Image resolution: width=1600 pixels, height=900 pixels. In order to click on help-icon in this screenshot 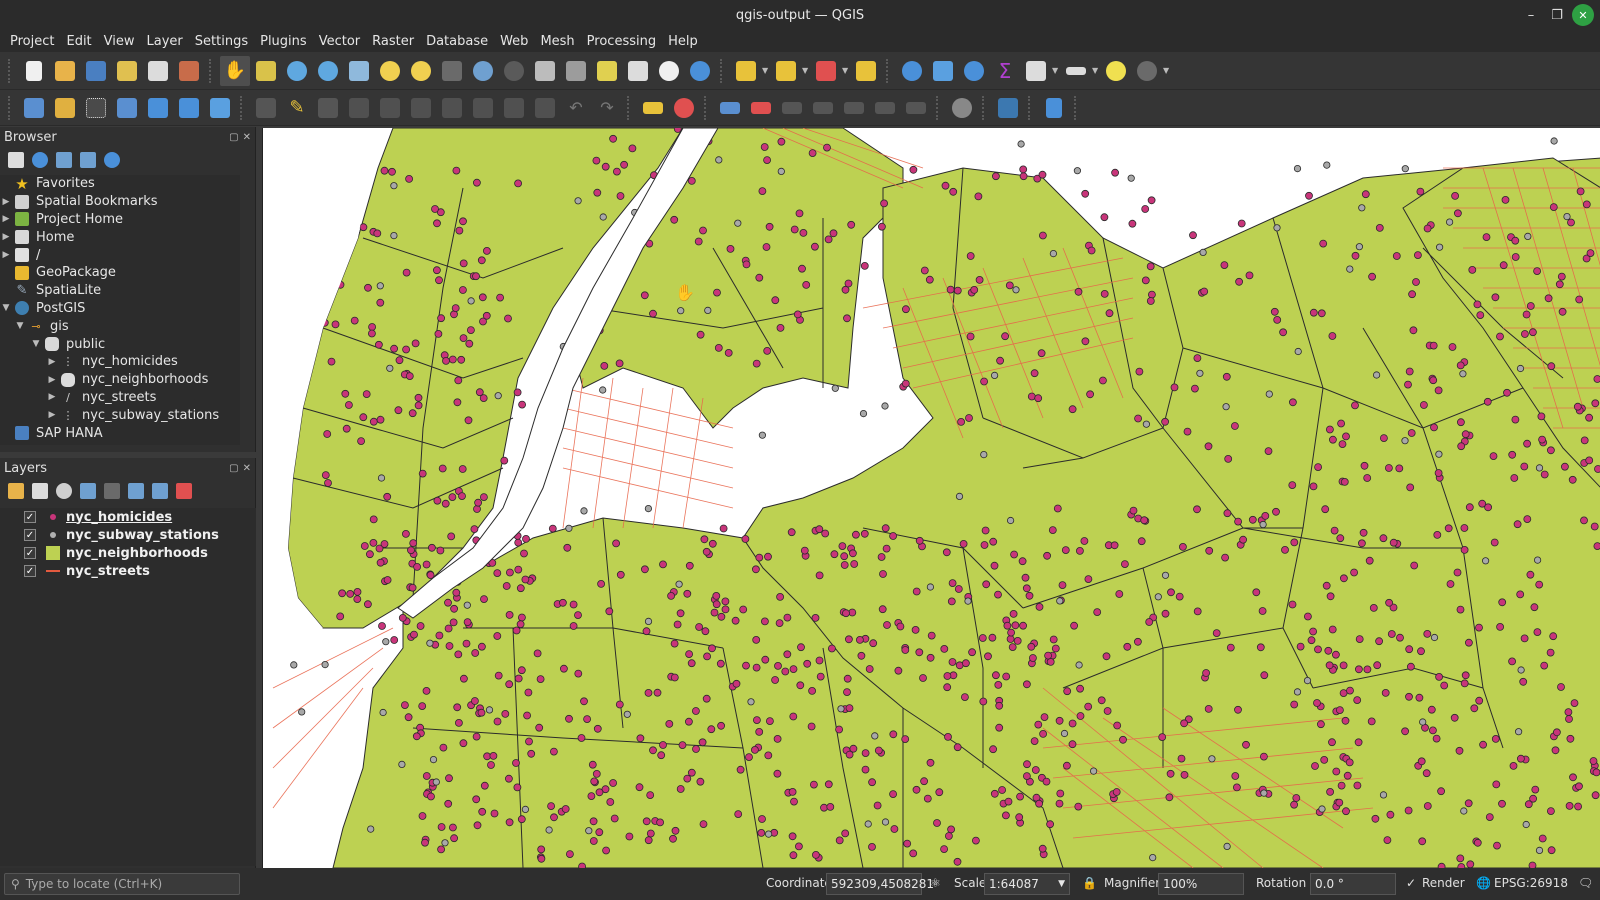, I will do `click(1054, 108)`.